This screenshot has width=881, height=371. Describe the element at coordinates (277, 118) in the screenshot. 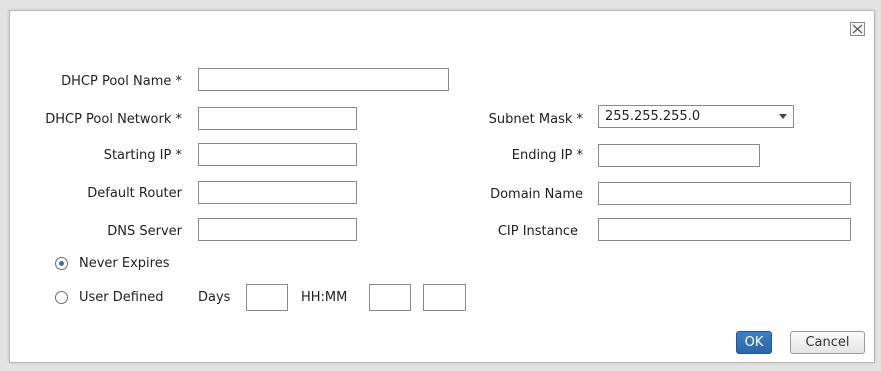

I see `pool-network-input` at that location.